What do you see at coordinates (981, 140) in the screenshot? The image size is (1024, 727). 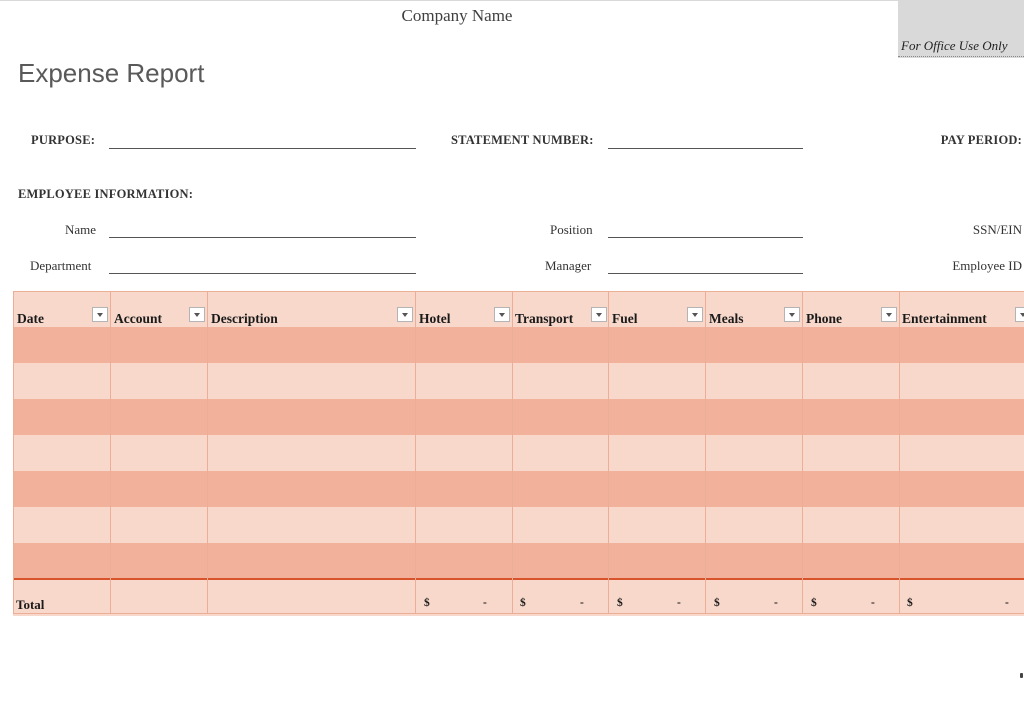 I see `pay-period-label: PAY PERIOD:` at bounding box center [981, 140].